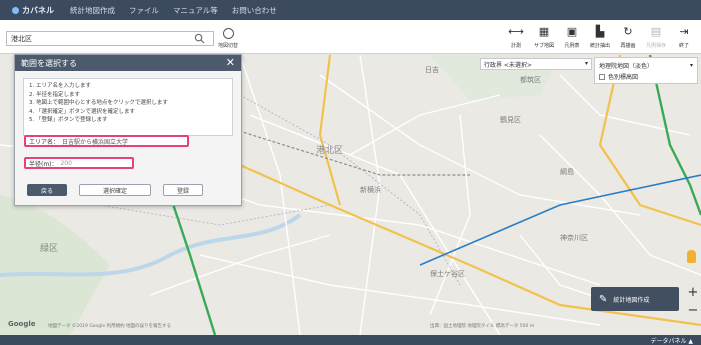  Describe the element at coordinates (15, 10) in the screenshot. I see `brand-logo-icon` at that location.